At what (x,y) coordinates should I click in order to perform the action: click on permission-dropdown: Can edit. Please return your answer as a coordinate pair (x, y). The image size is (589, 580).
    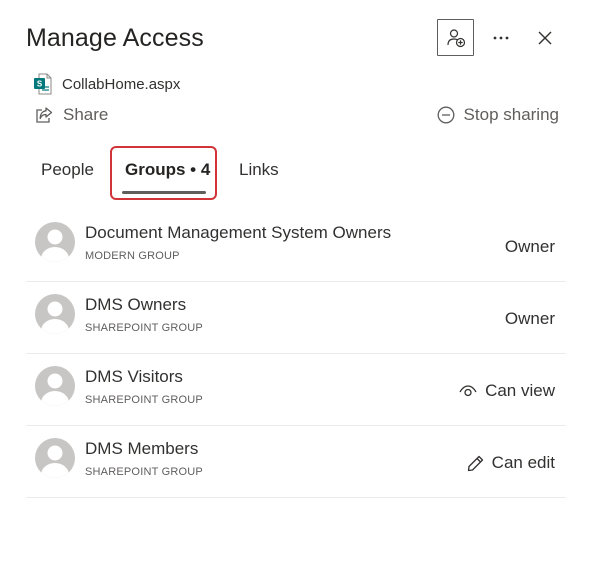
    Looking at the image, I should click on (511, 463).